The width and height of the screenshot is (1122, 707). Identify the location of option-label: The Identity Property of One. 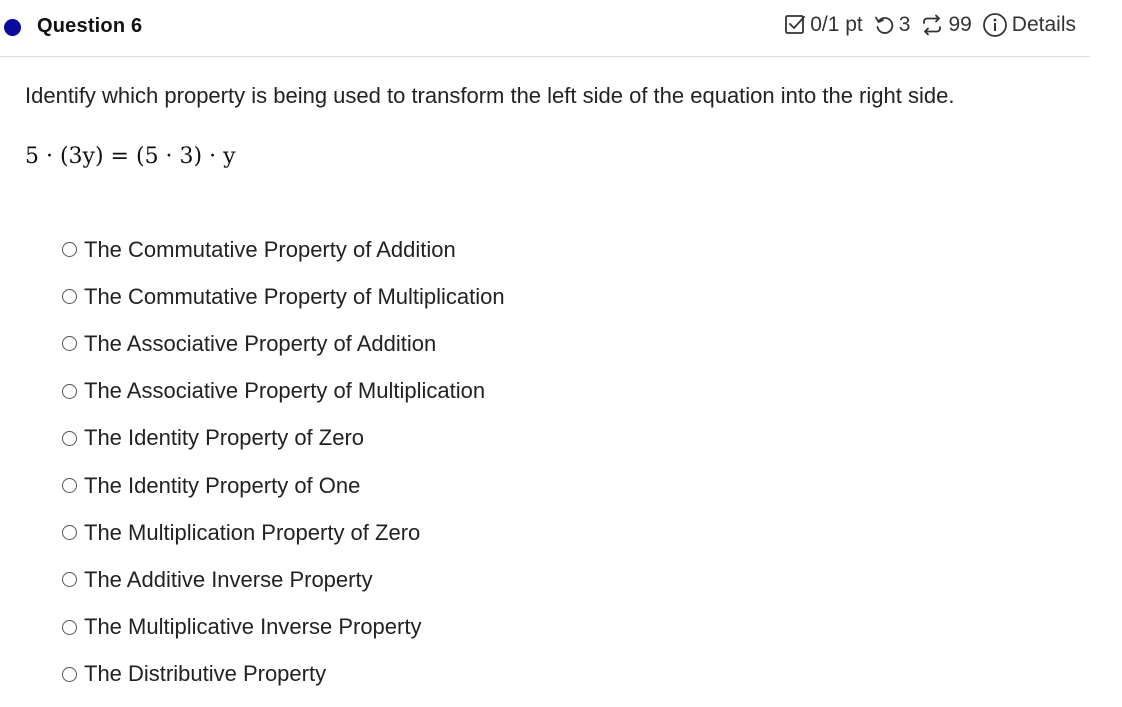
(222, 485).